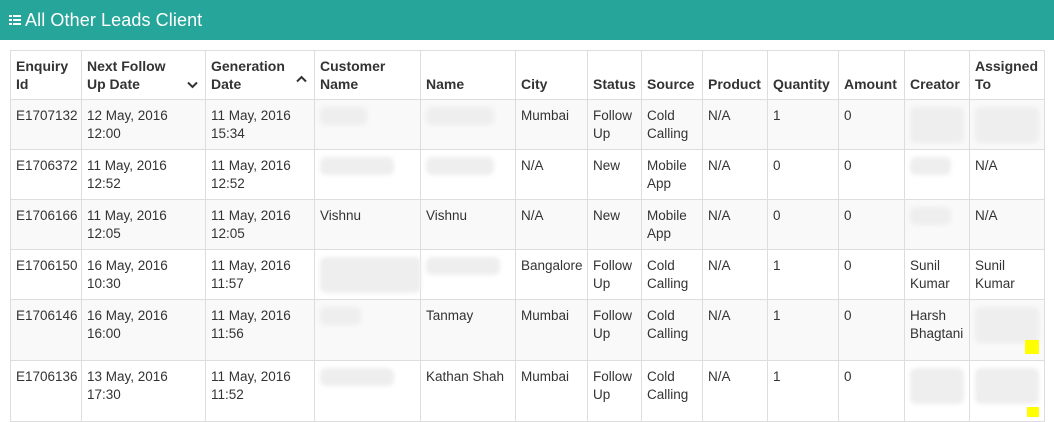  What do you see at coordinates (143, 330) in the screenshot?
I see `cell-next-follow-up: 16 May, 2016 16:00` at bounding box center [143, 330].